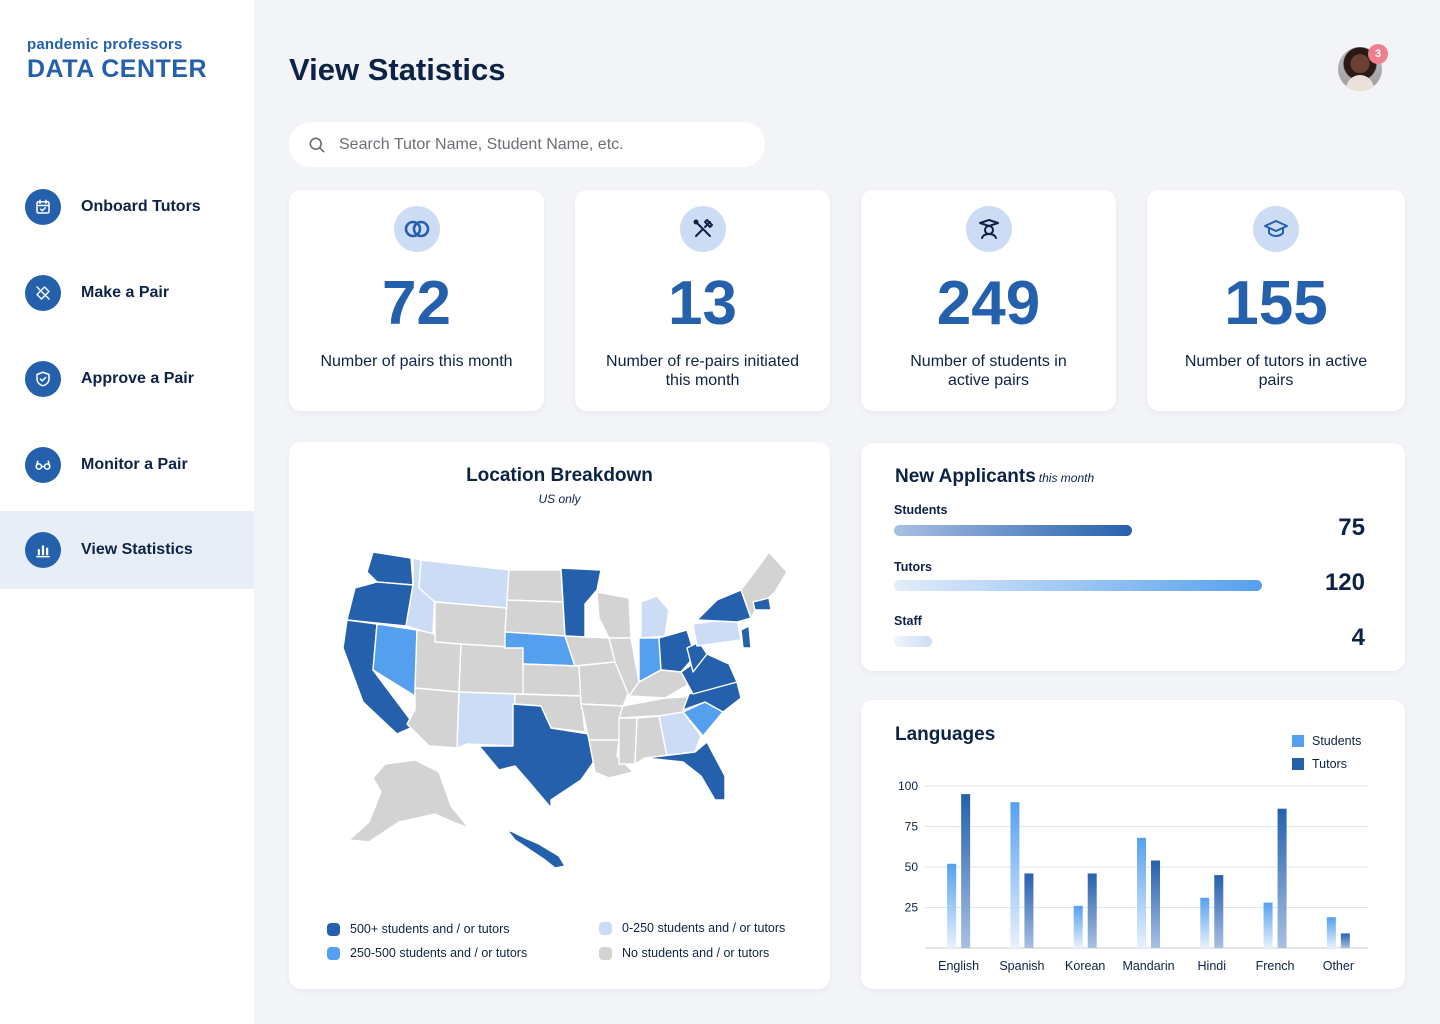 The image size is (1440, 1024). I want to click on applicants-title-suffix: this month, so click(1066, 478).